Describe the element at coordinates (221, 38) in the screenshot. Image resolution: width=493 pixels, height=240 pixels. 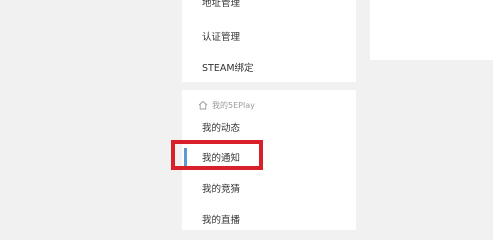
I see `menu-item-verification-management: 认证管理` at that location.